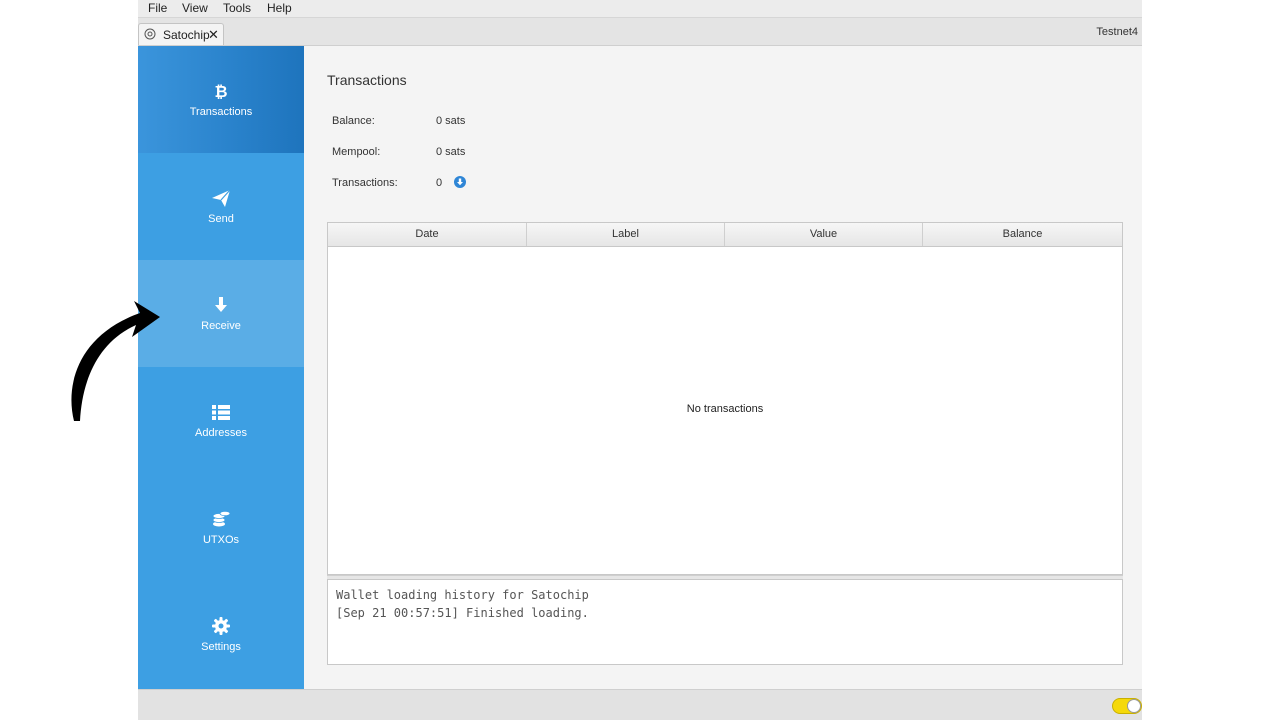 This screenshot has width=1280, height=720. Describe the element at coordinates (279, 8) in the screenshot. I see `menu-help: Help` at that location.